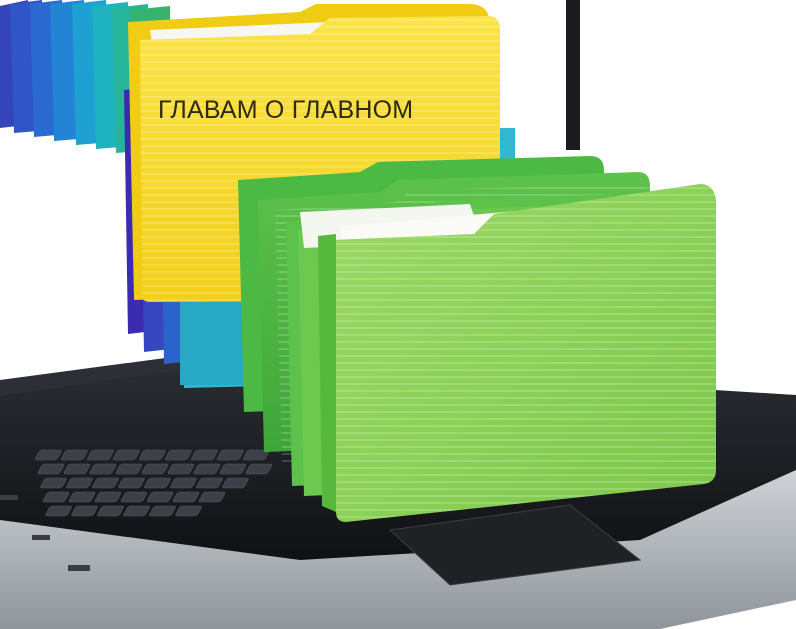 Image resolution: width=796 pixels, height=629 pixels. What do you see at coordinates (286, 110) in the screenshot?
I see `headline: ГЛАВАМ О ГЛАВНОМ` at bounding box center [286, 110].